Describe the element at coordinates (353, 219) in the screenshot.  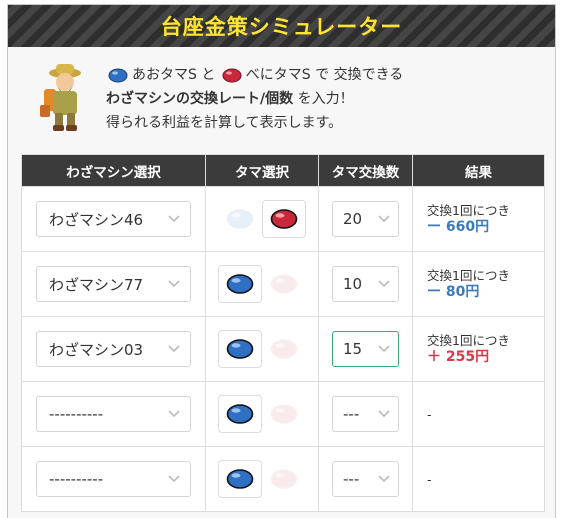
I see `gem-count-value: 20` at that location.